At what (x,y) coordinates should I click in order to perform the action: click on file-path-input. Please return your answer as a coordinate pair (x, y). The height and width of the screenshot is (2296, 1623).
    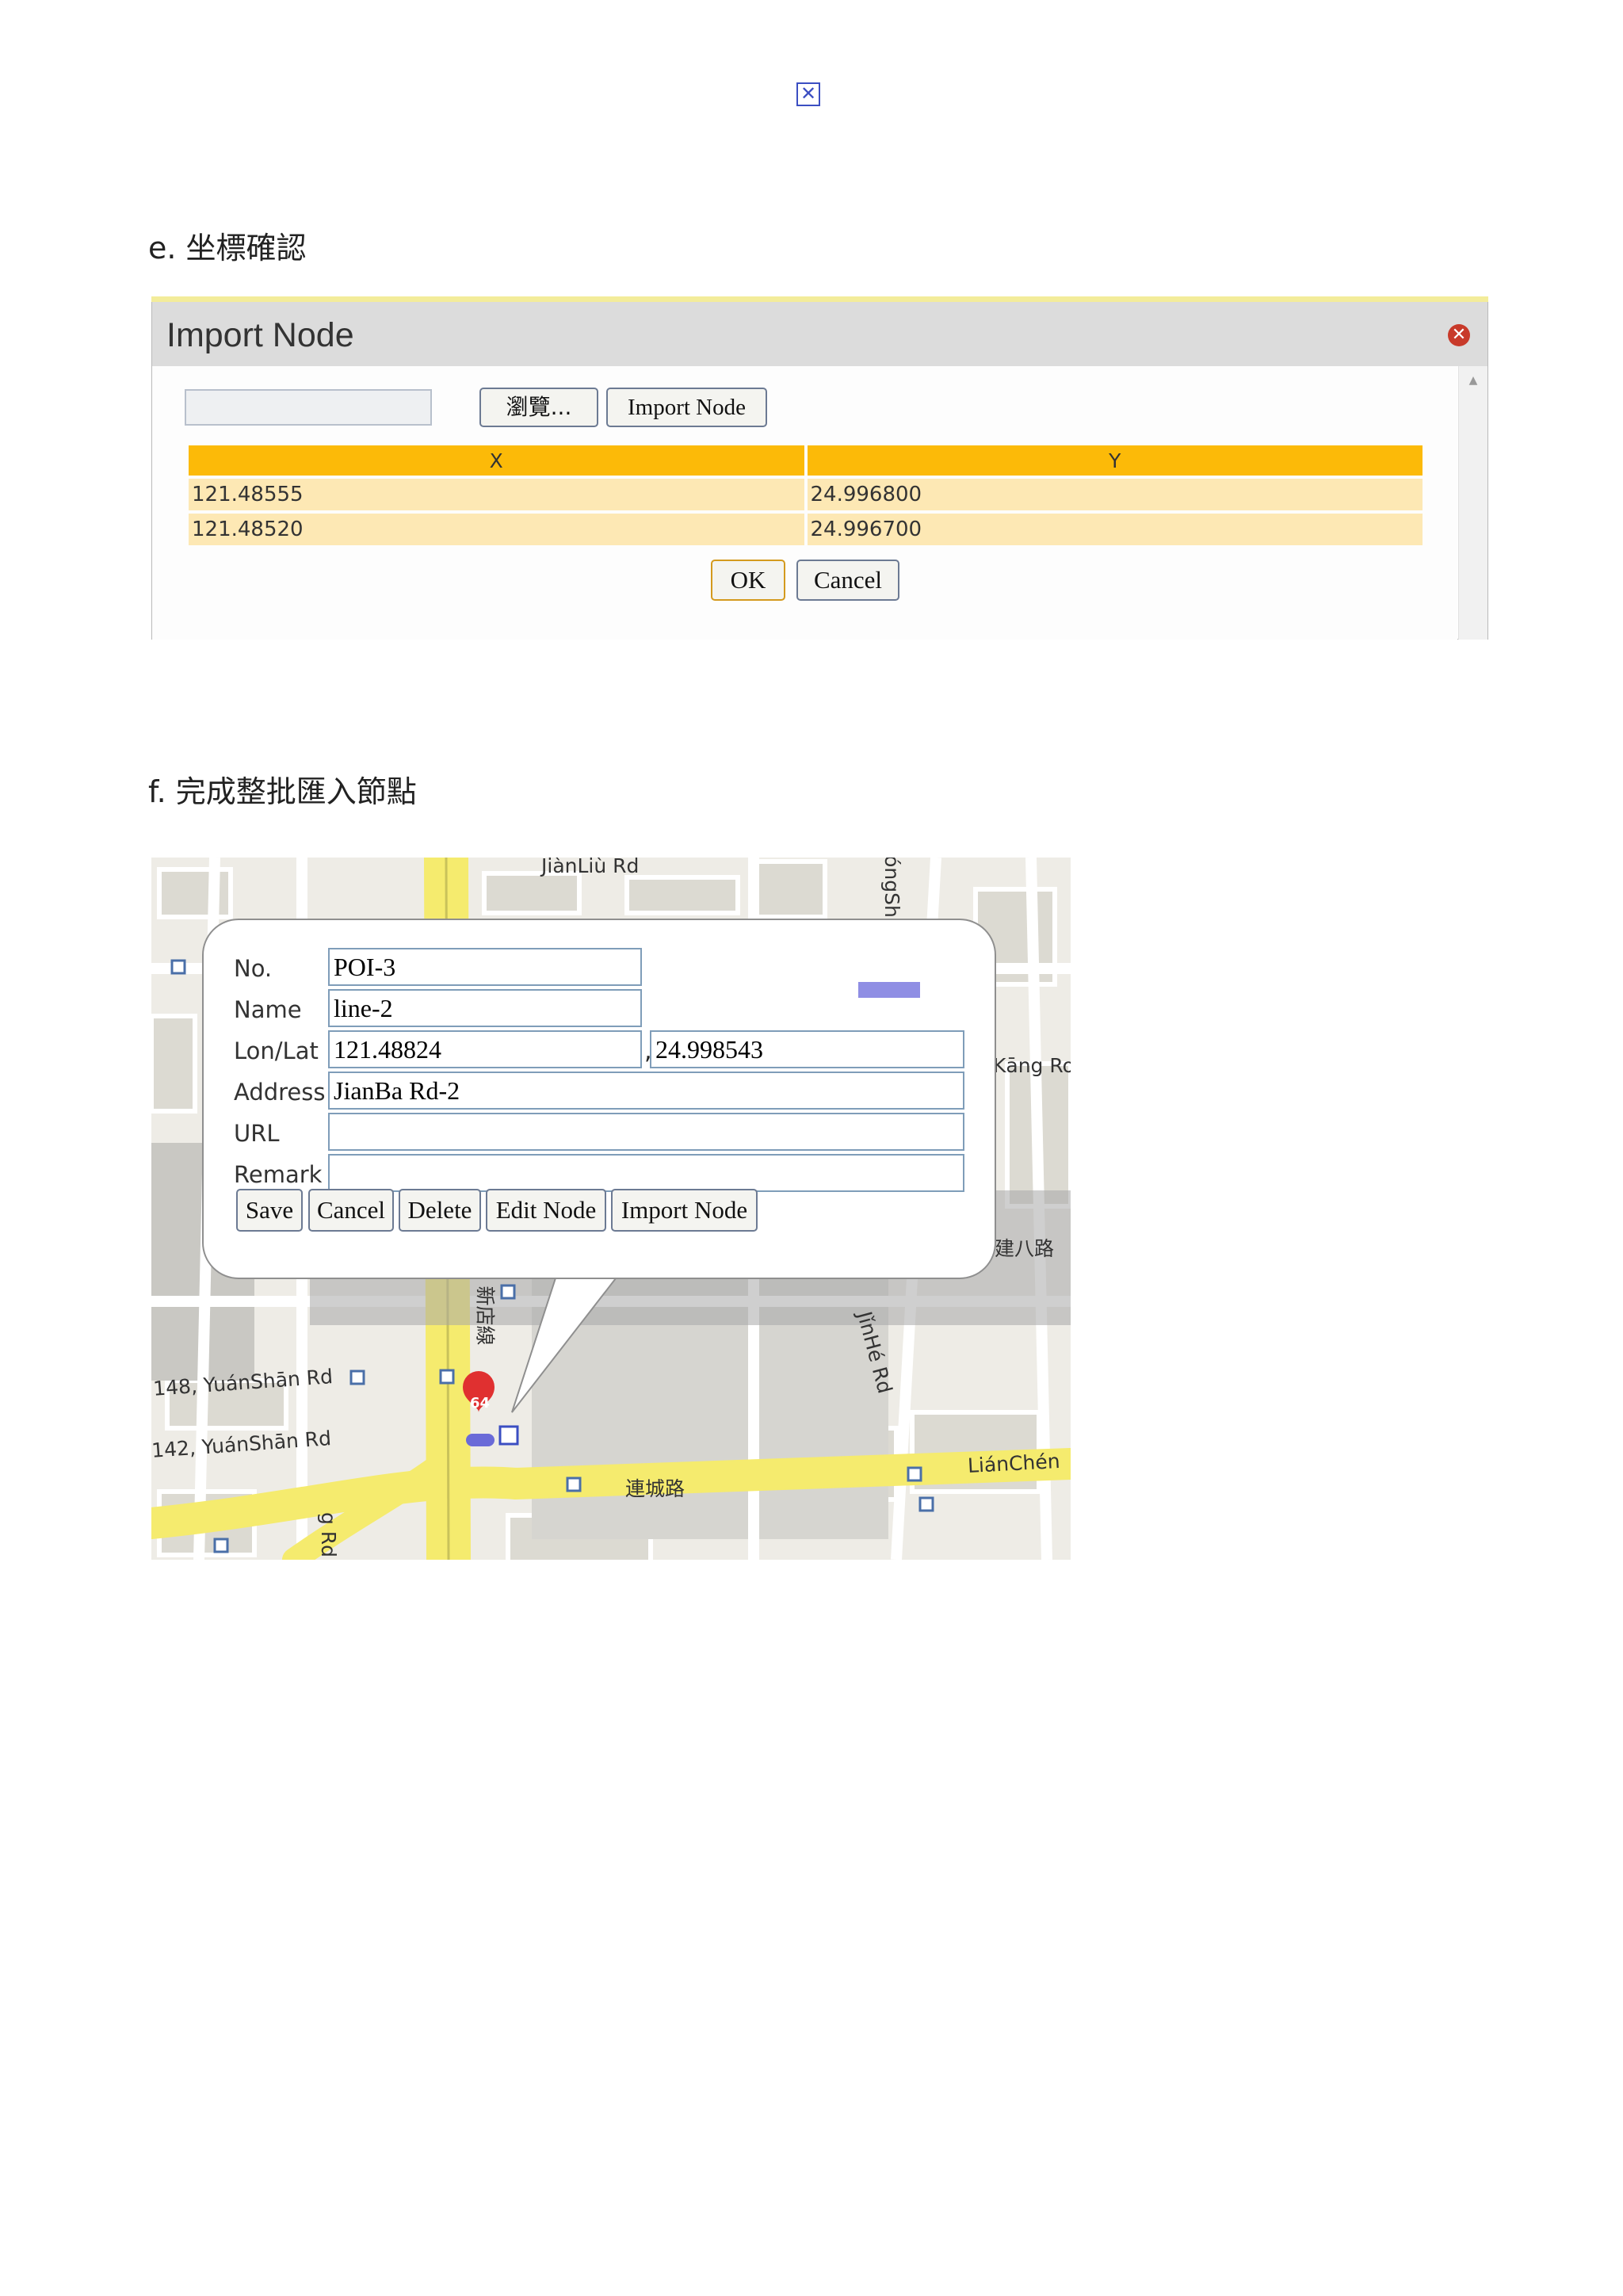
    Looking at the image, I should click on (308, 407).